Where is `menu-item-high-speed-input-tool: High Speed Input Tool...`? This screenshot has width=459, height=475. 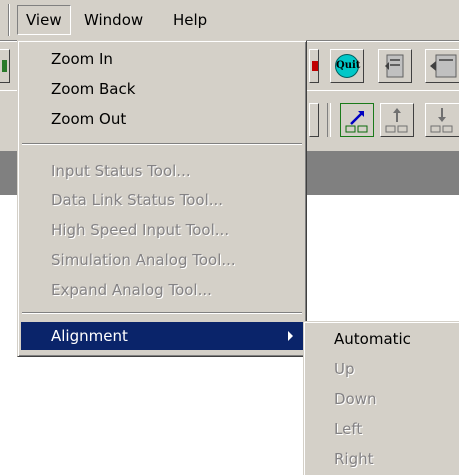
menu-item-high-speed-input-tool: High Speed Input Tool... is located at coordinates (162, 230).